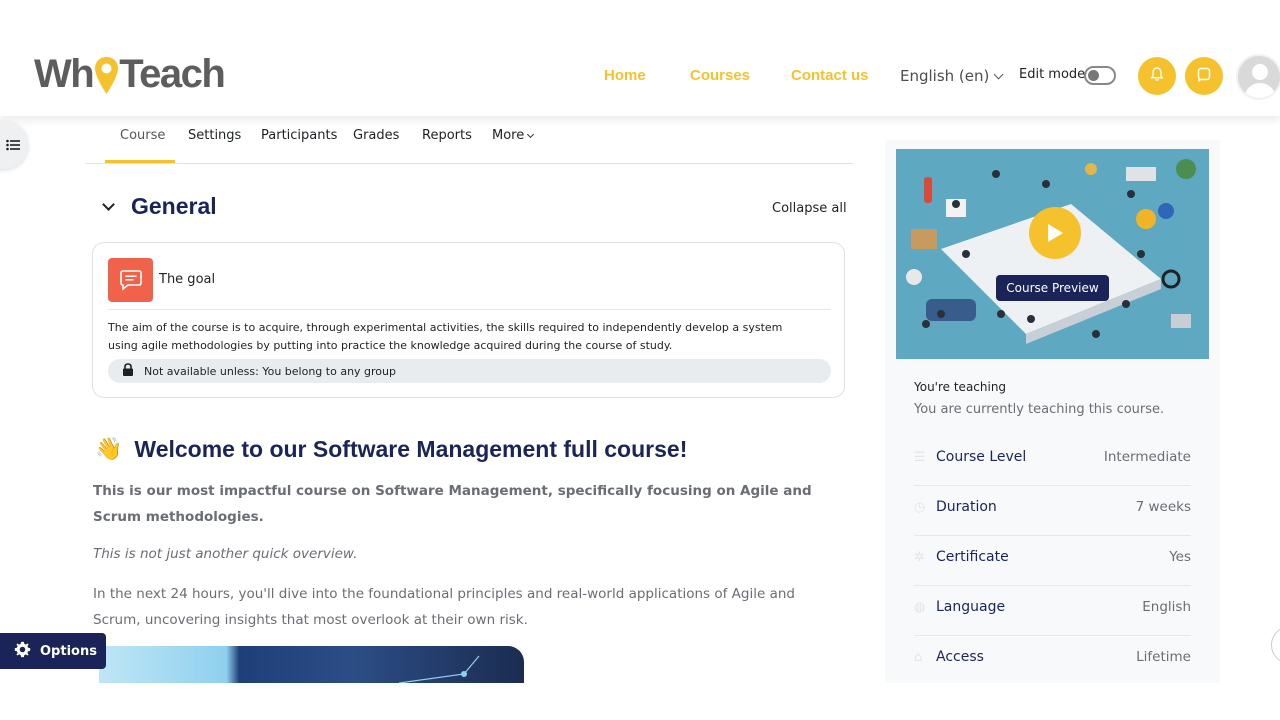 The height and width of the screenshot is (720, 1280). What do you see at coordinates (225, 554) in the screenshot?
I see `intro-italic-text: This is not just another quick overview.` at bounding box center [225, 554].